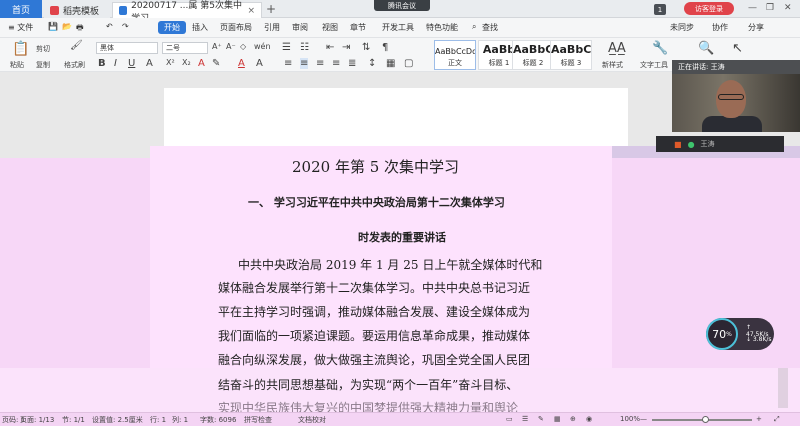 This screenshot has height=426, width=800. I want to click on subscript-icon: X₂, so click(186, 62).